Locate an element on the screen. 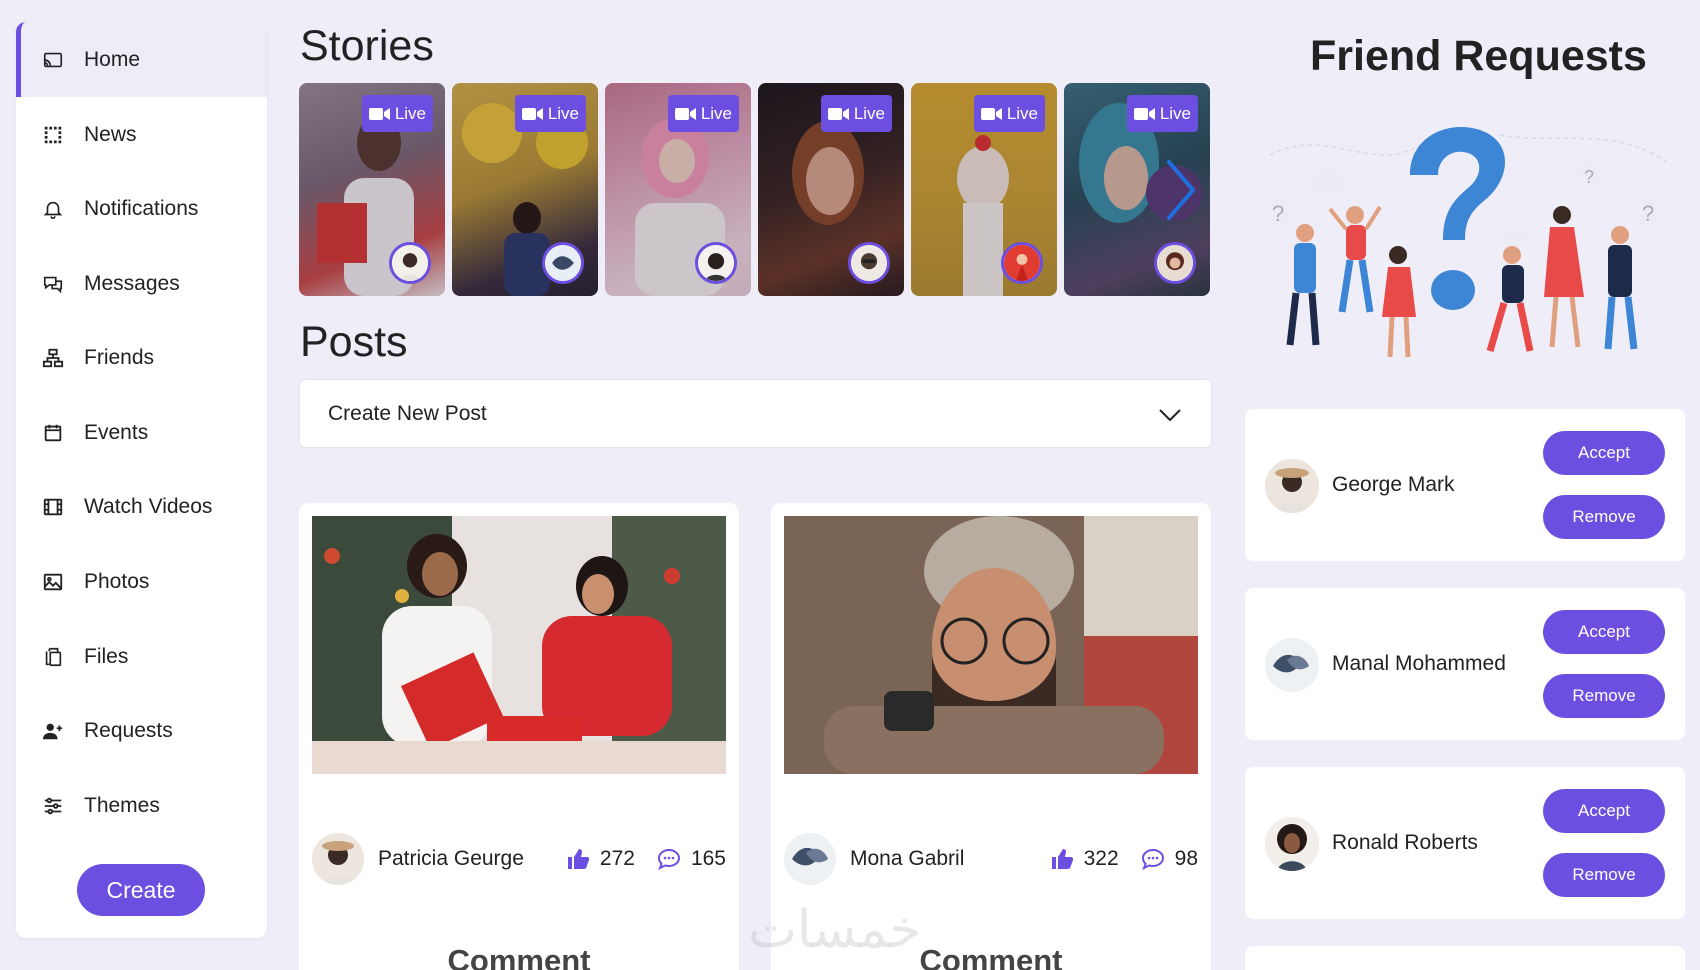 This screenshot has height=970, width=1700. sidebar-item-label: Events is located at coordinates (116, 432).